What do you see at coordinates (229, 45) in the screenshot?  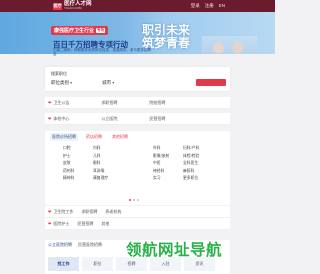 I see `banner-photo` at bounding box center [229, 45].